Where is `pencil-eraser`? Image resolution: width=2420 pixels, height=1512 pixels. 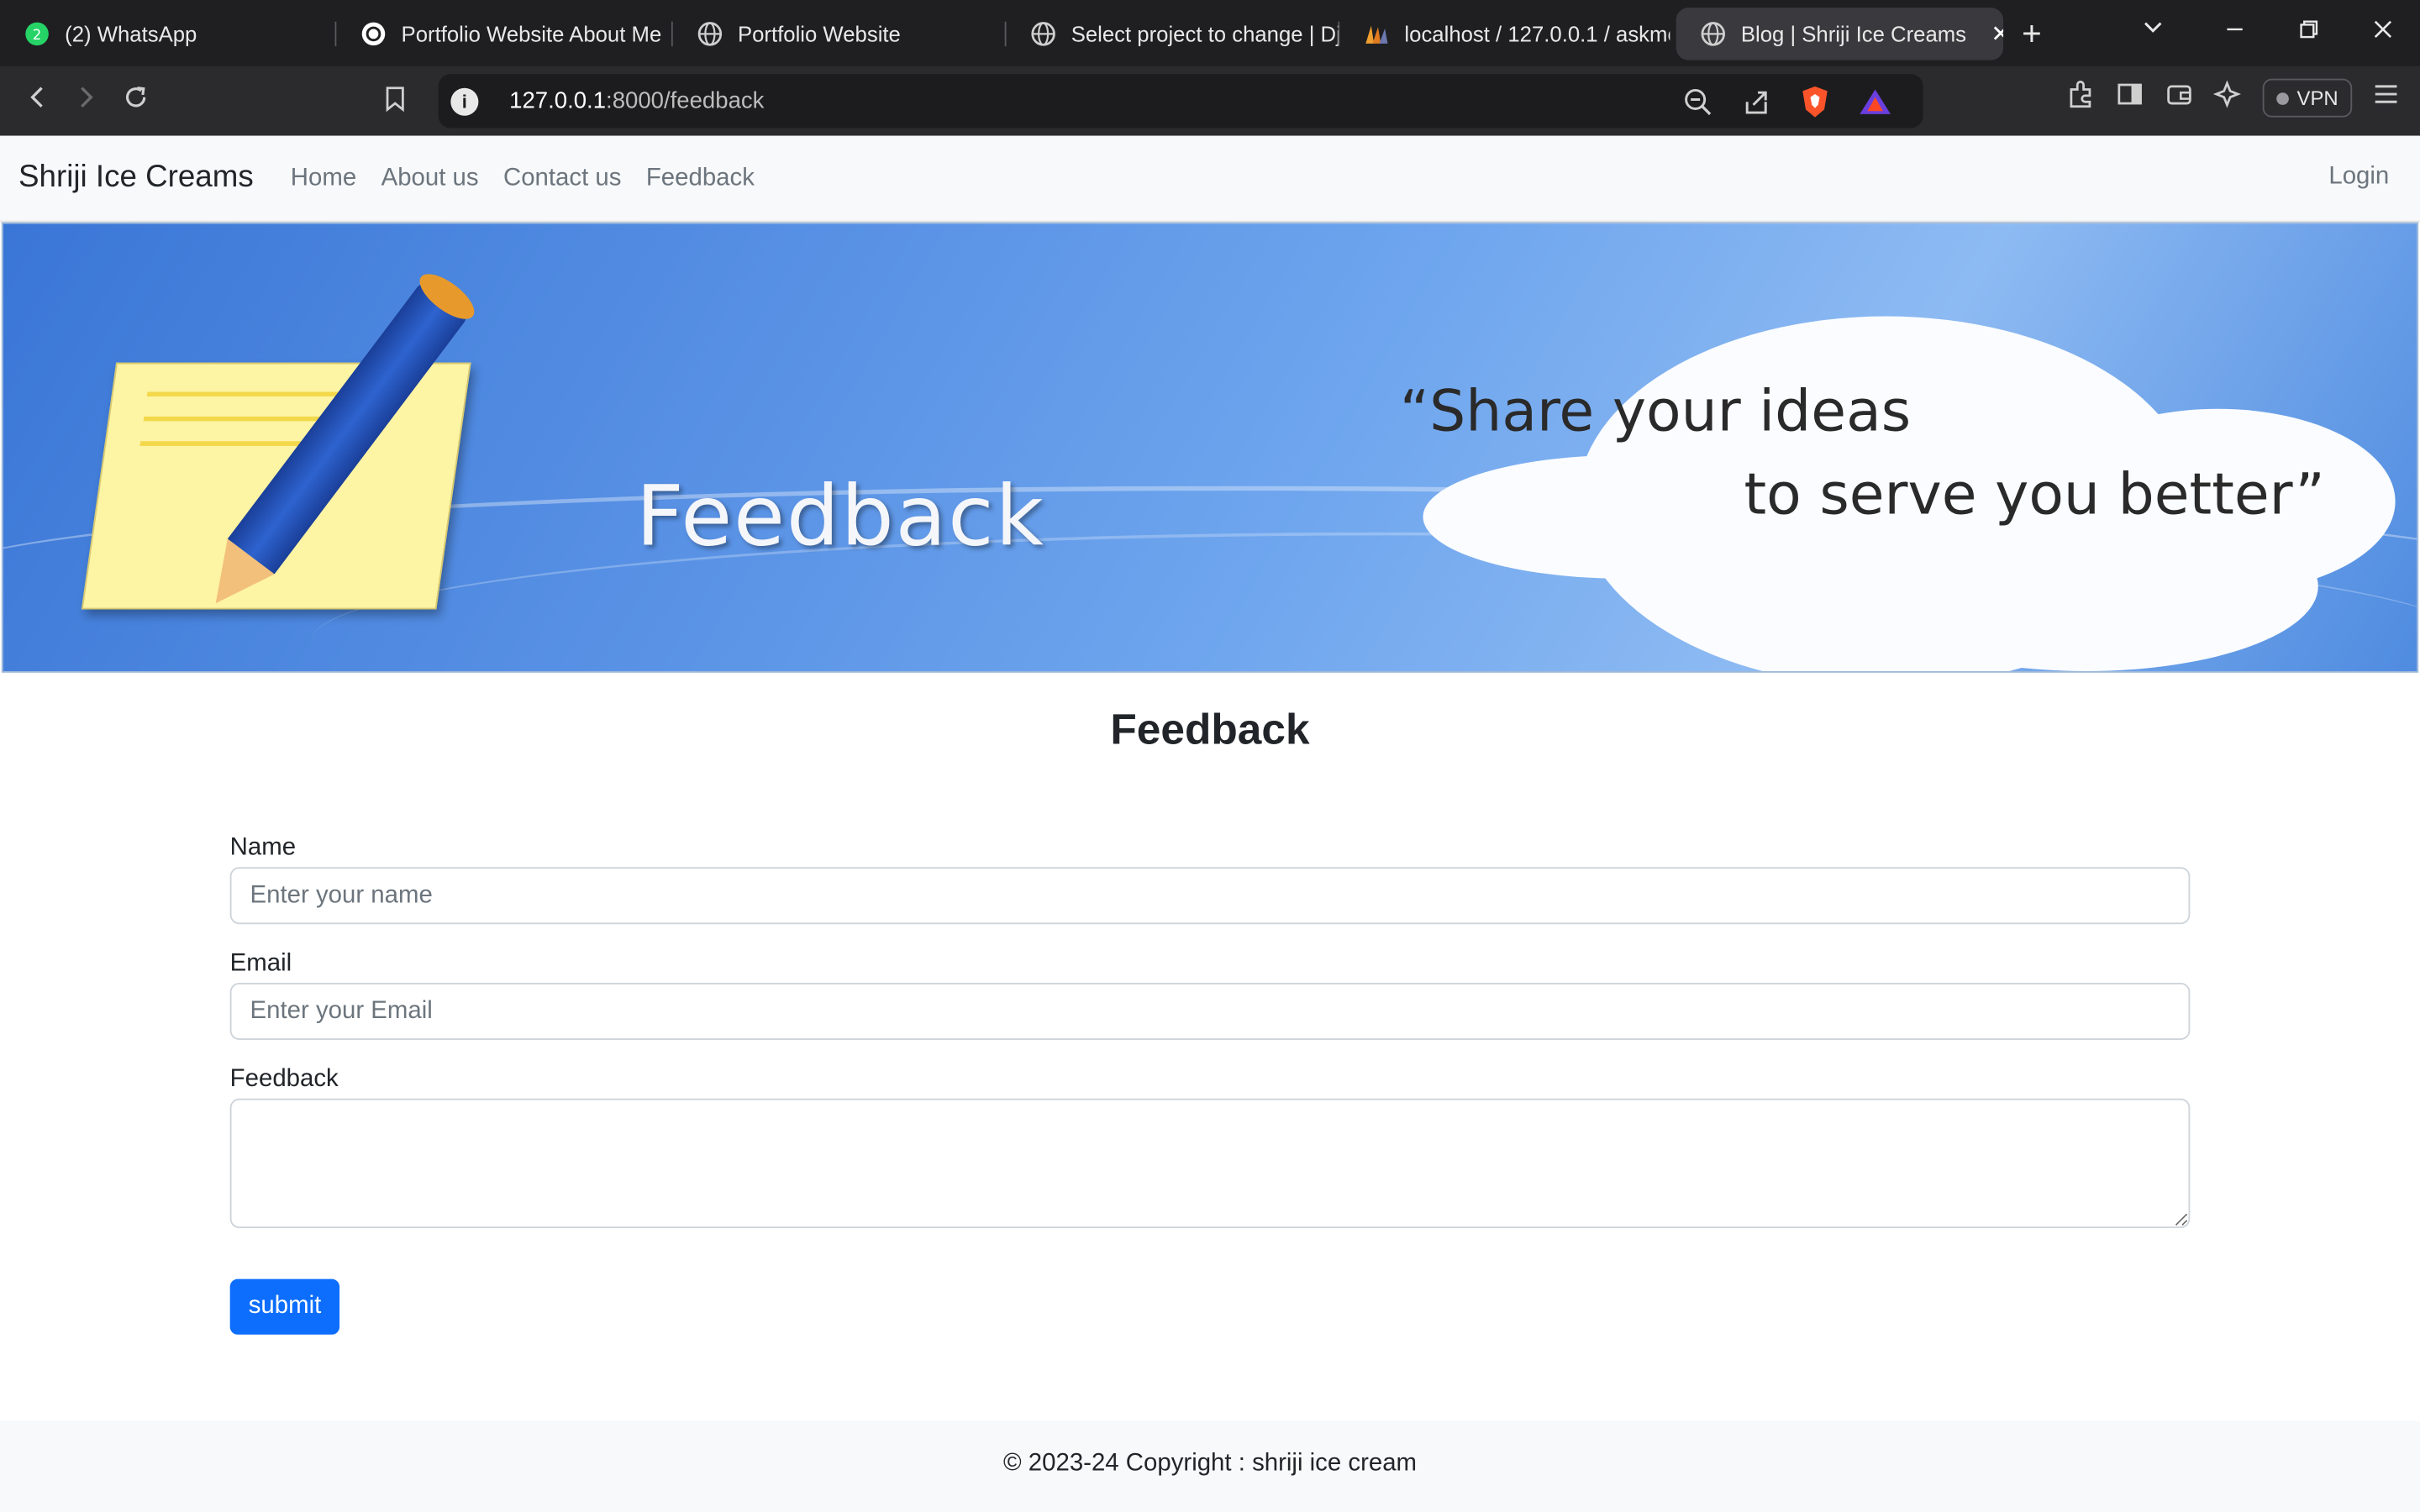 pencil-eraser is located at coordinates (447, 296).